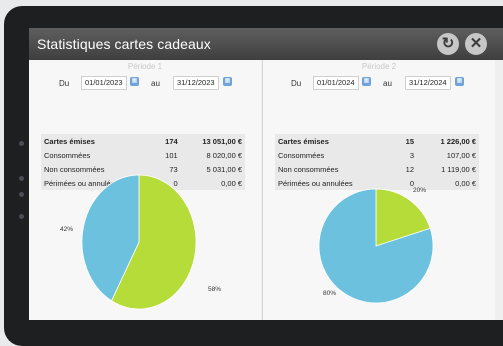 The height and width of the screenshot is (346, 503). What do you see at coordinates (104, 83) in the screenshot?
I see `from-date-input: 01/01/2023` at bounding box center [104, 83].